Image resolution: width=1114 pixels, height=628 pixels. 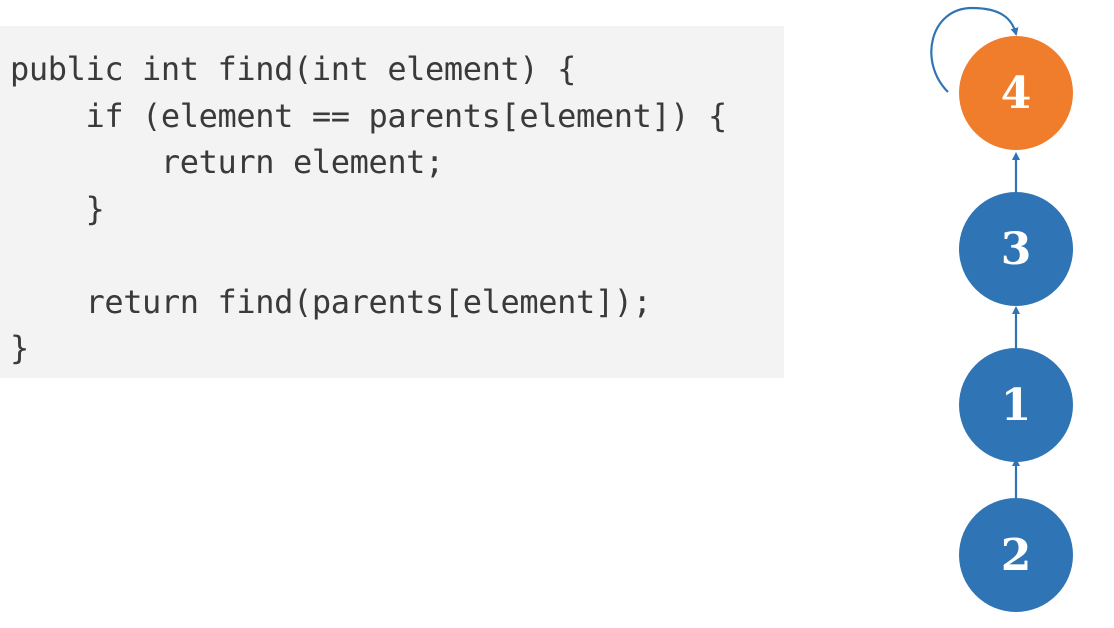 I want to click on tree-node-3: 3, so click(x=1016, y=249).